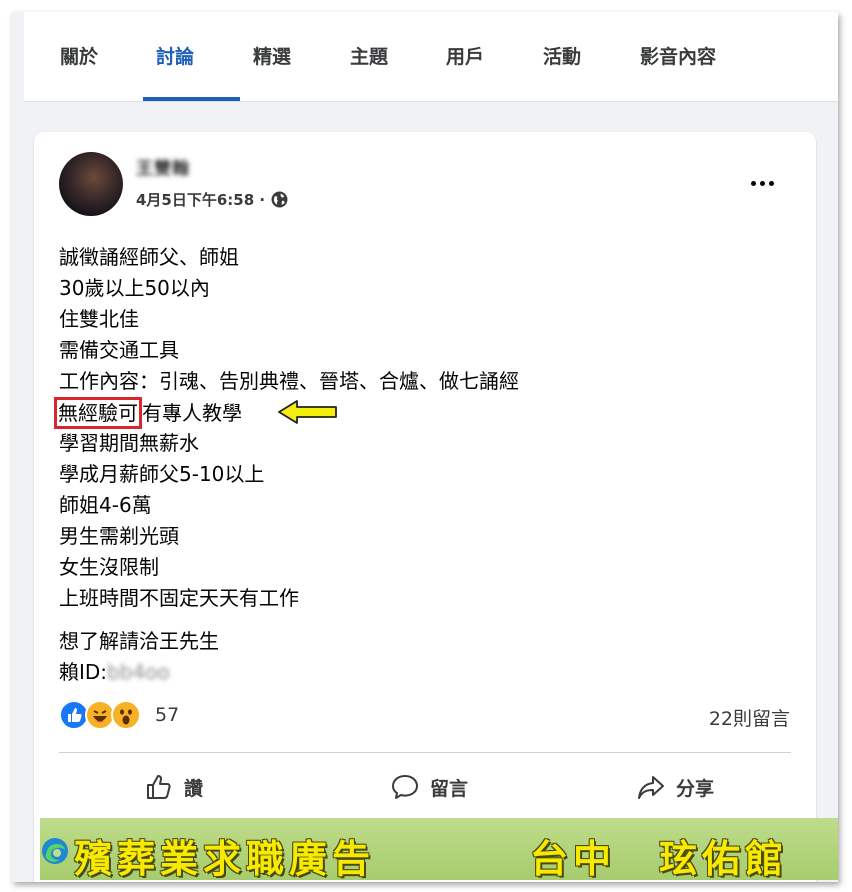 The height and width of the screenshot is (892, 852). What do you see at coordinates (159, 787) in the screenshot?
I see `thumbs-up-icon` at bounding box center [159, 787].